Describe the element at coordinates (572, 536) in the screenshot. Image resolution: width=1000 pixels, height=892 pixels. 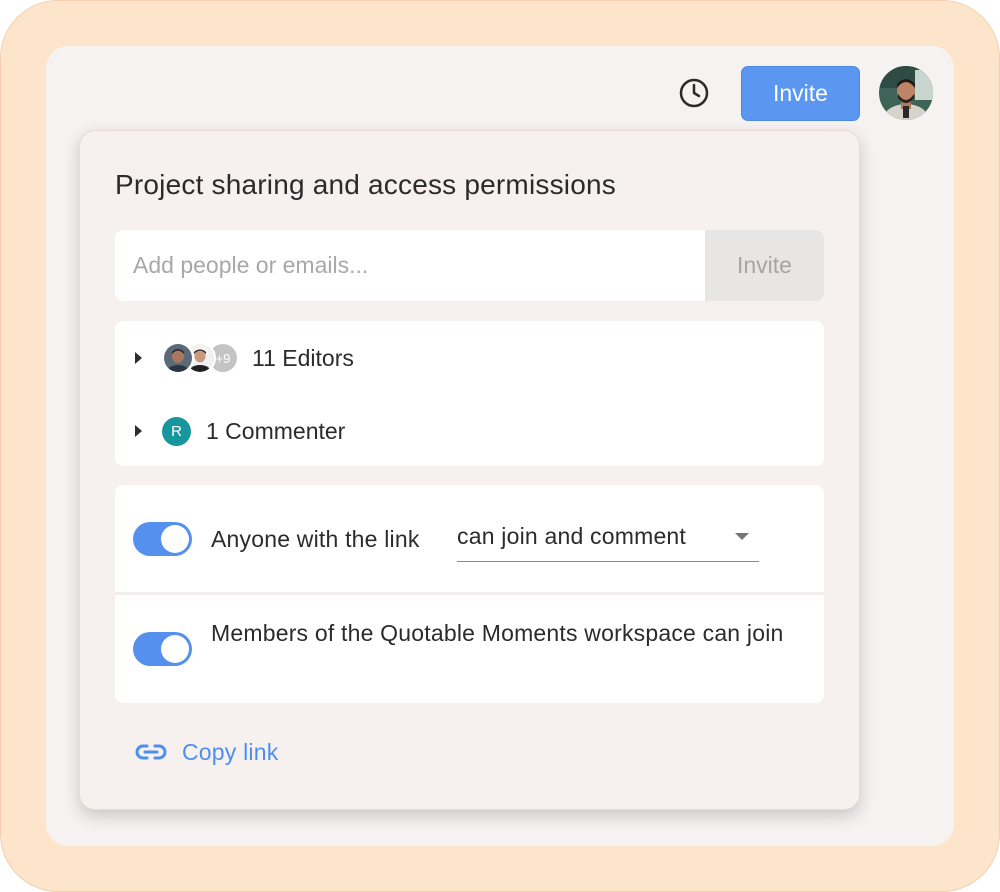
I see `link-permission-value: can join and comment` at that location.